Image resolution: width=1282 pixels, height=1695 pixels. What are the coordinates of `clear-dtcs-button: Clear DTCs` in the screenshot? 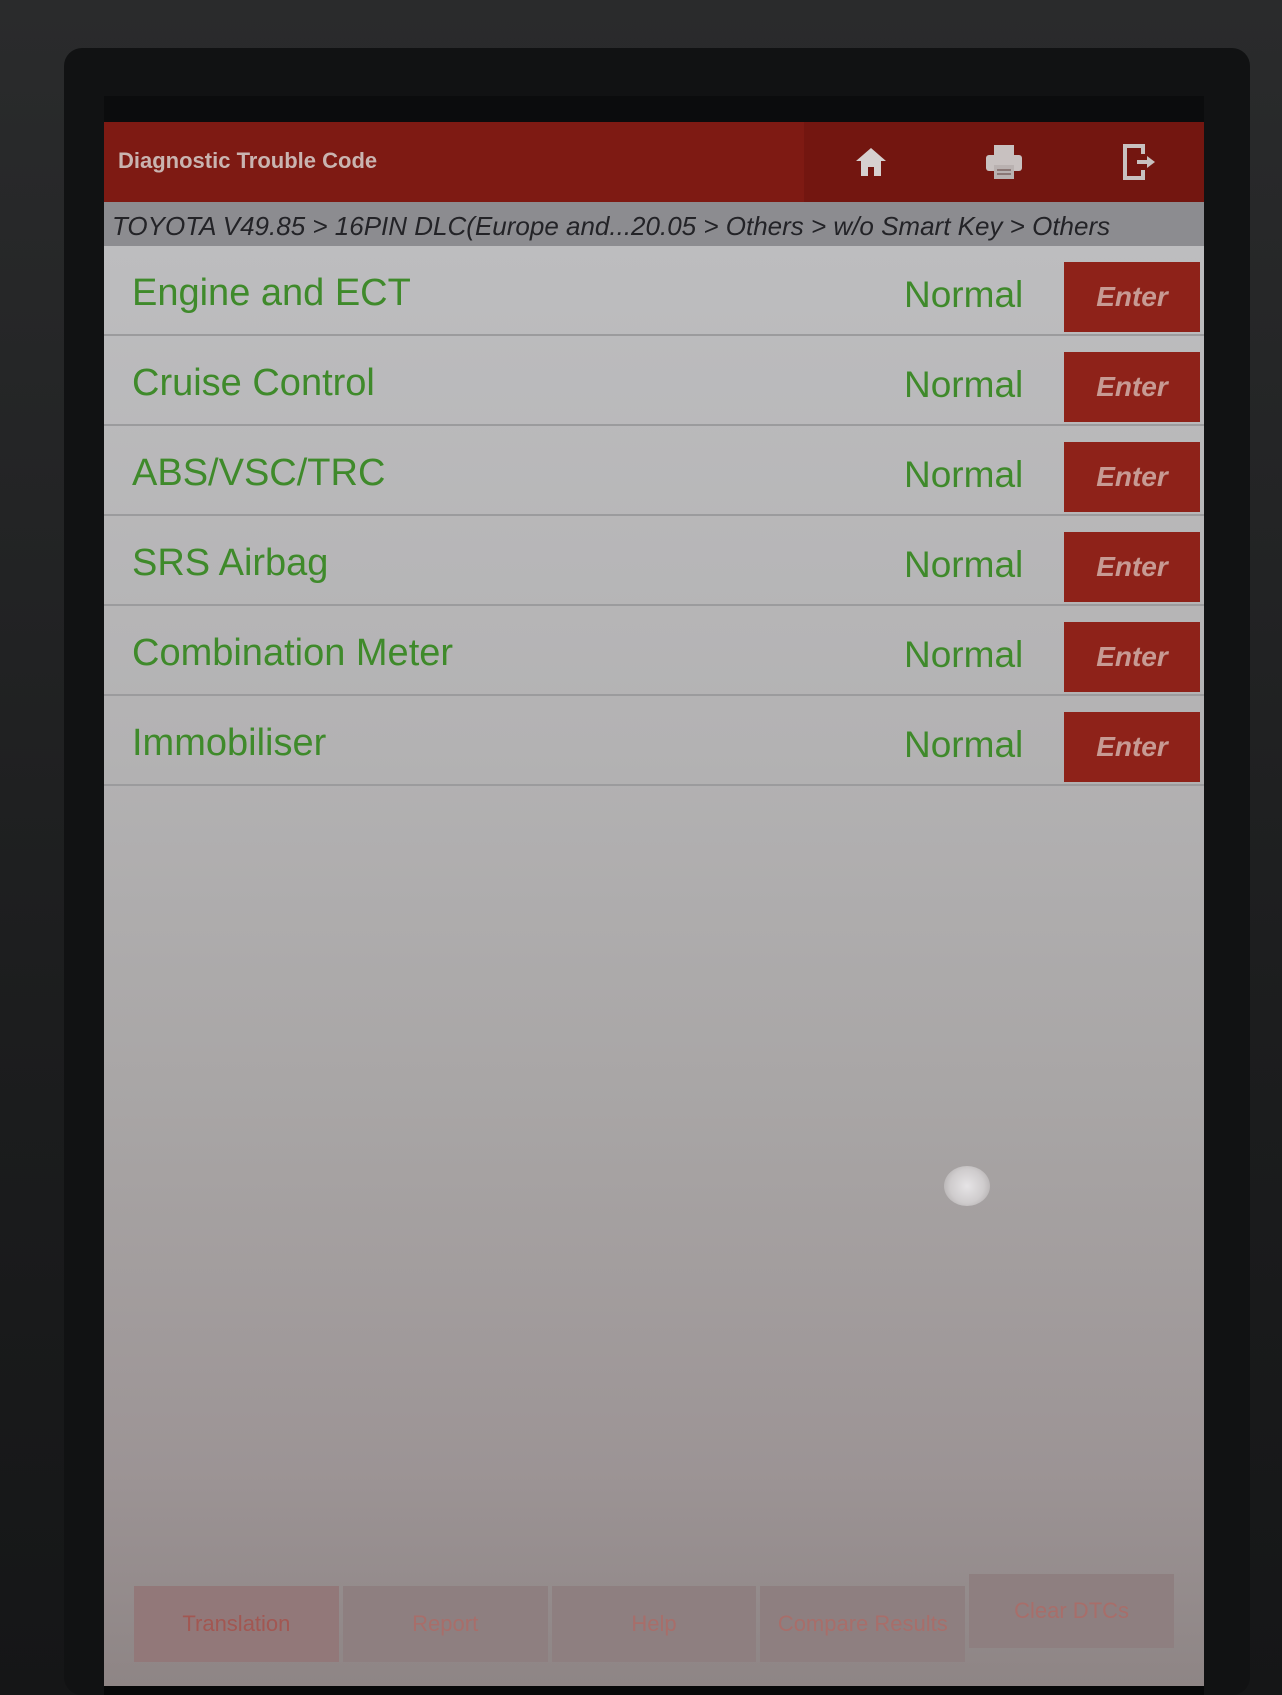 It's located at (1071, 1611).